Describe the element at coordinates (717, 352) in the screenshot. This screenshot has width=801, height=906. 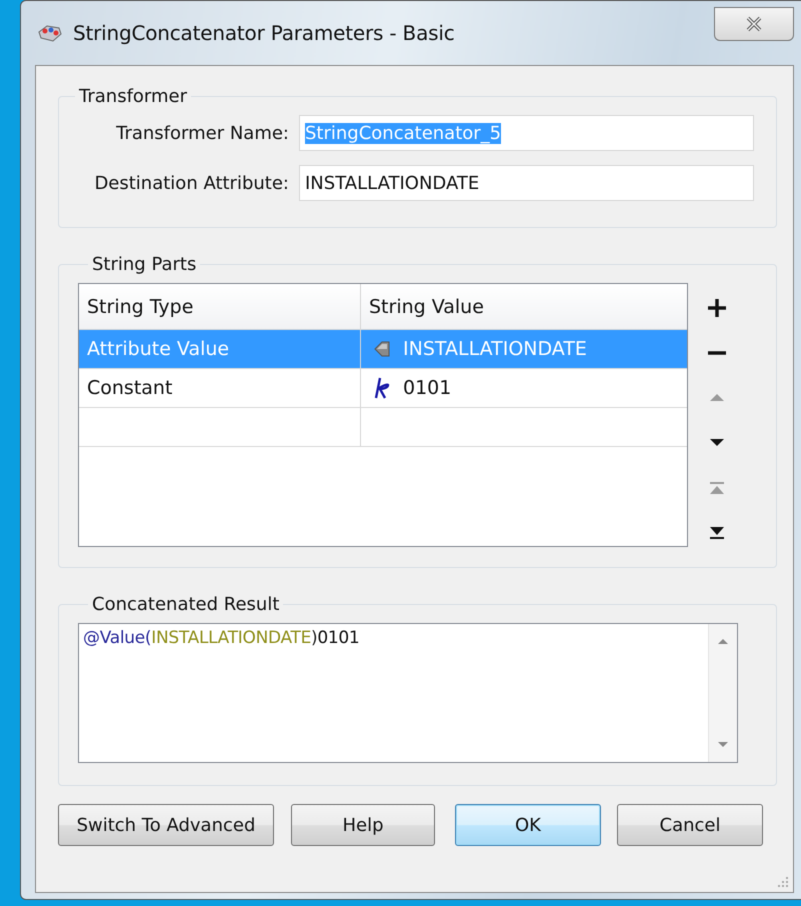
I see `minus-icon` at that location.